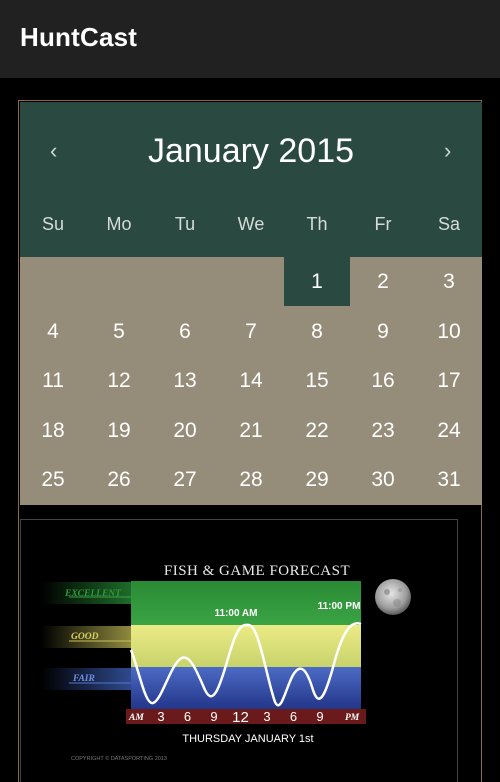 Image resolution: width=500 pixels, height=782 pixels. I want to click on weekday-header-row: Su Mo Tu We Th Fr Sa, so click(251, 226).